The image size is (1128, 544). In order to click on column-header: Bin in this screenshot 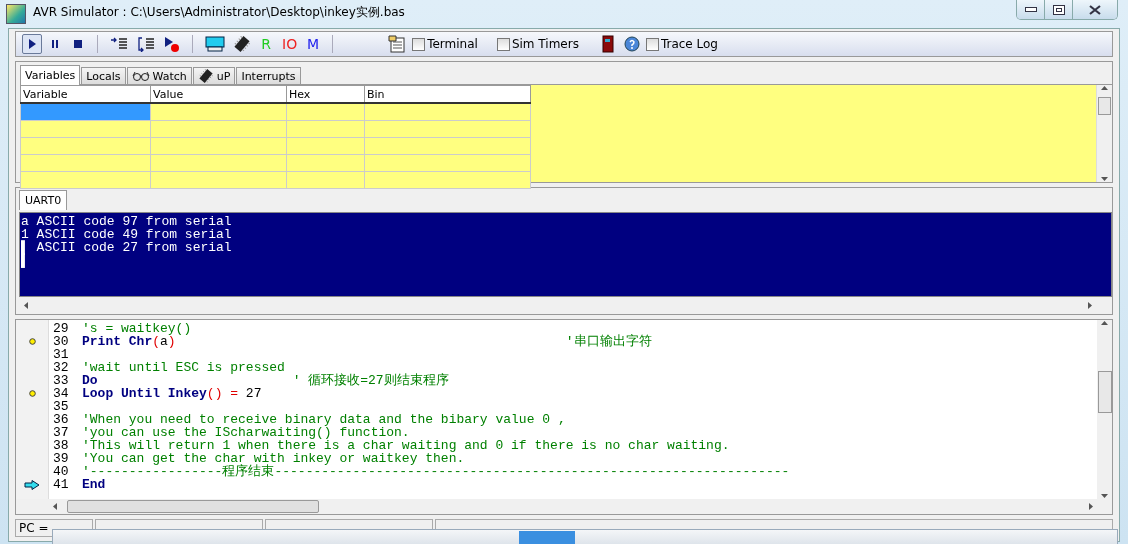, I will do `click(447, 94)`.